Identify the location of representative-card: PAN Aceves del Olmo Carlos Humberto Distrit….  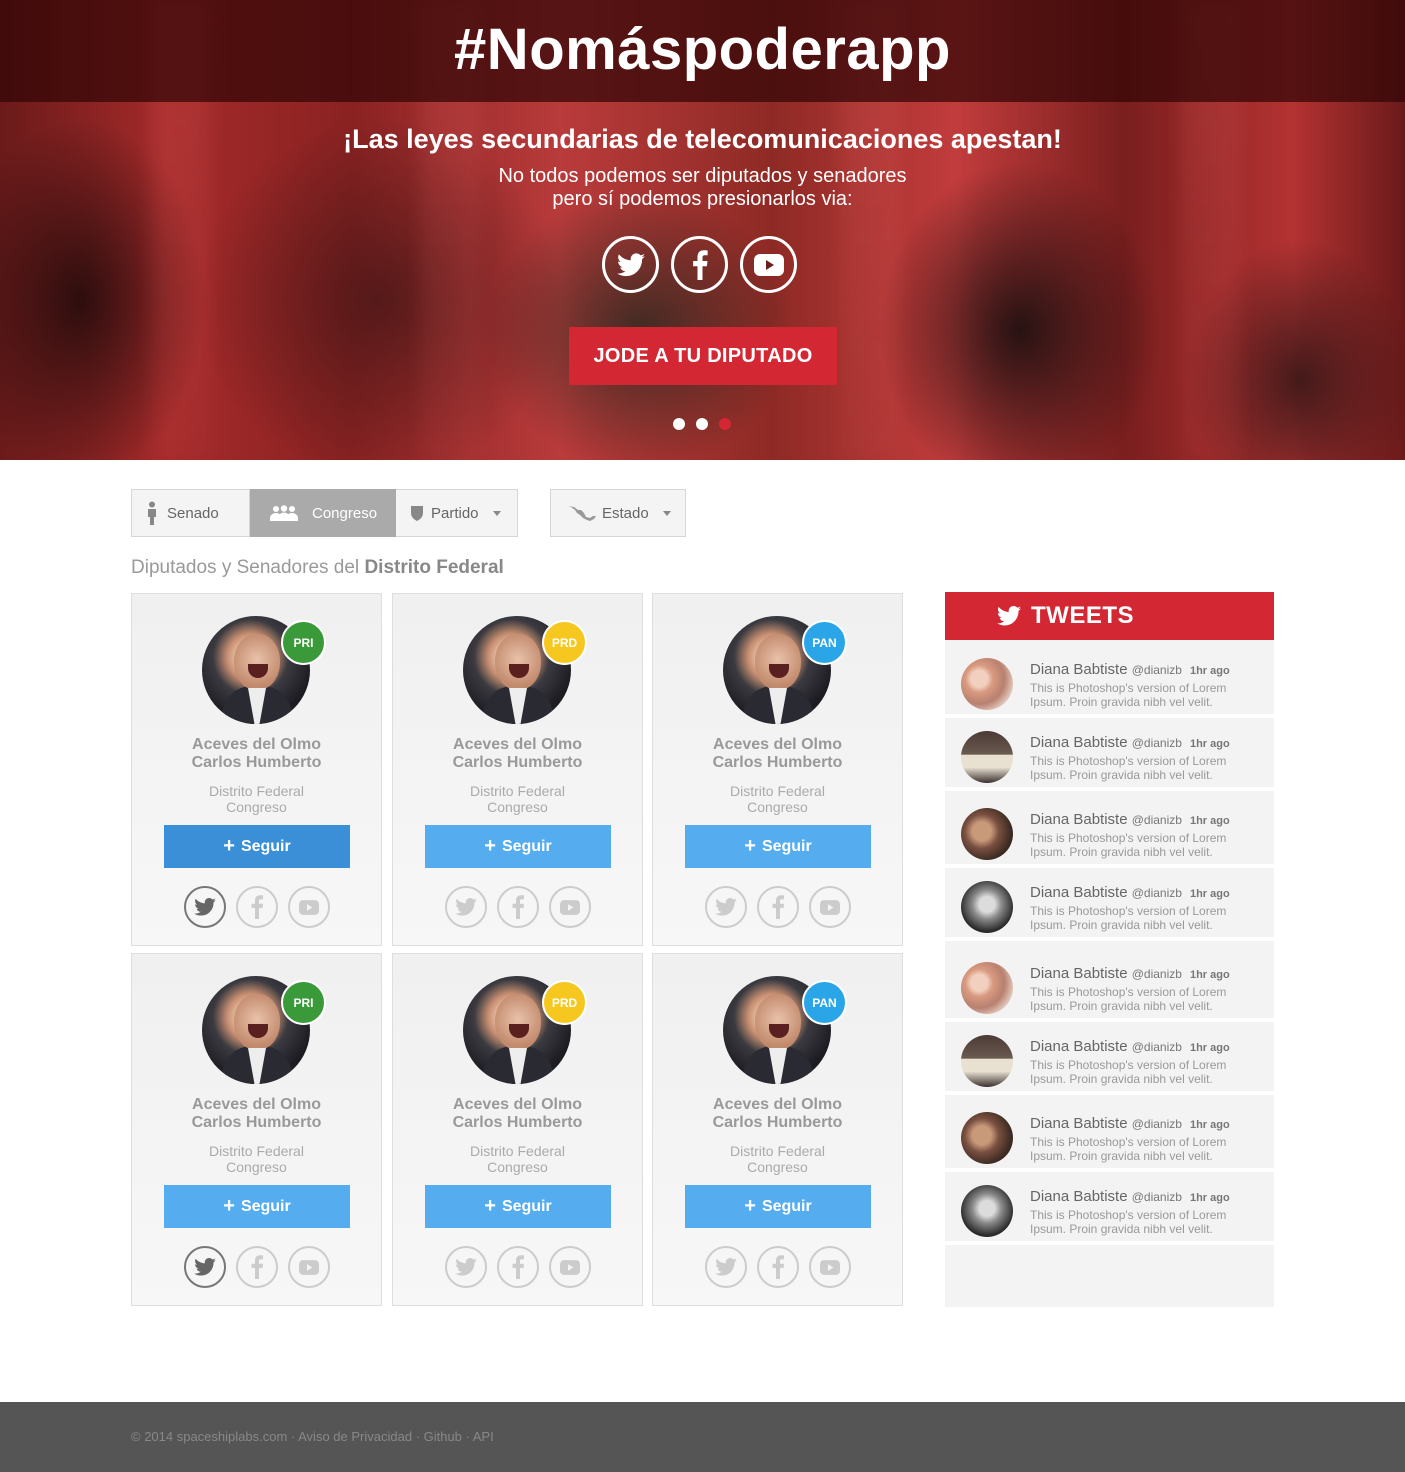
(777, 769).